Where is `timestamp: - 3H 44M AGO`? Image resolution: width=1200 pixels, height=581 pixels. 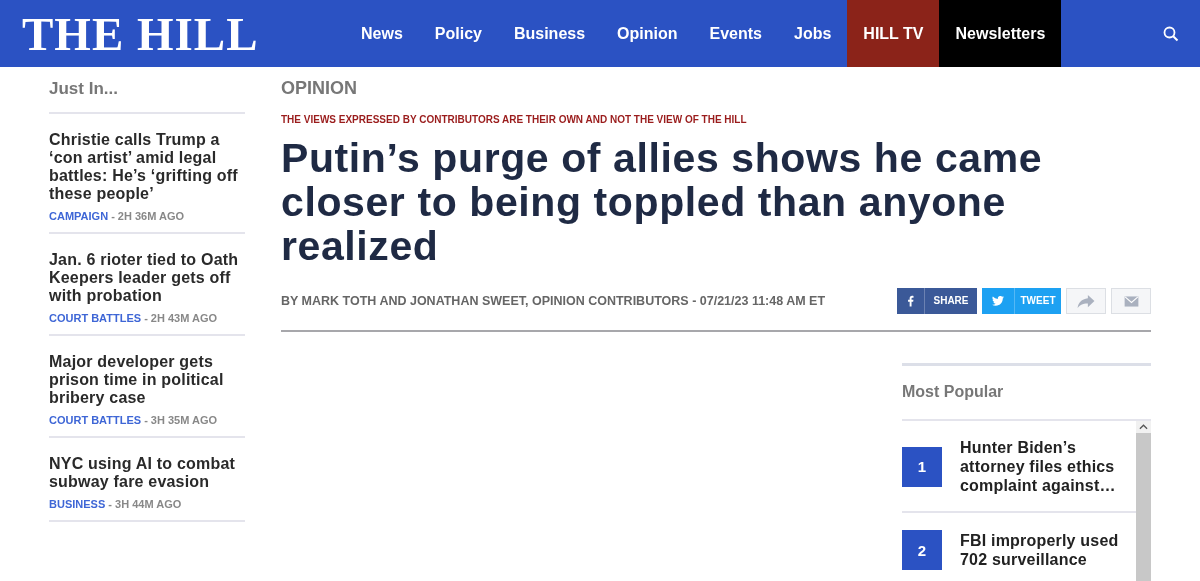 timestamp: - 3H 44M AGO is located at coordinates (145, 504).